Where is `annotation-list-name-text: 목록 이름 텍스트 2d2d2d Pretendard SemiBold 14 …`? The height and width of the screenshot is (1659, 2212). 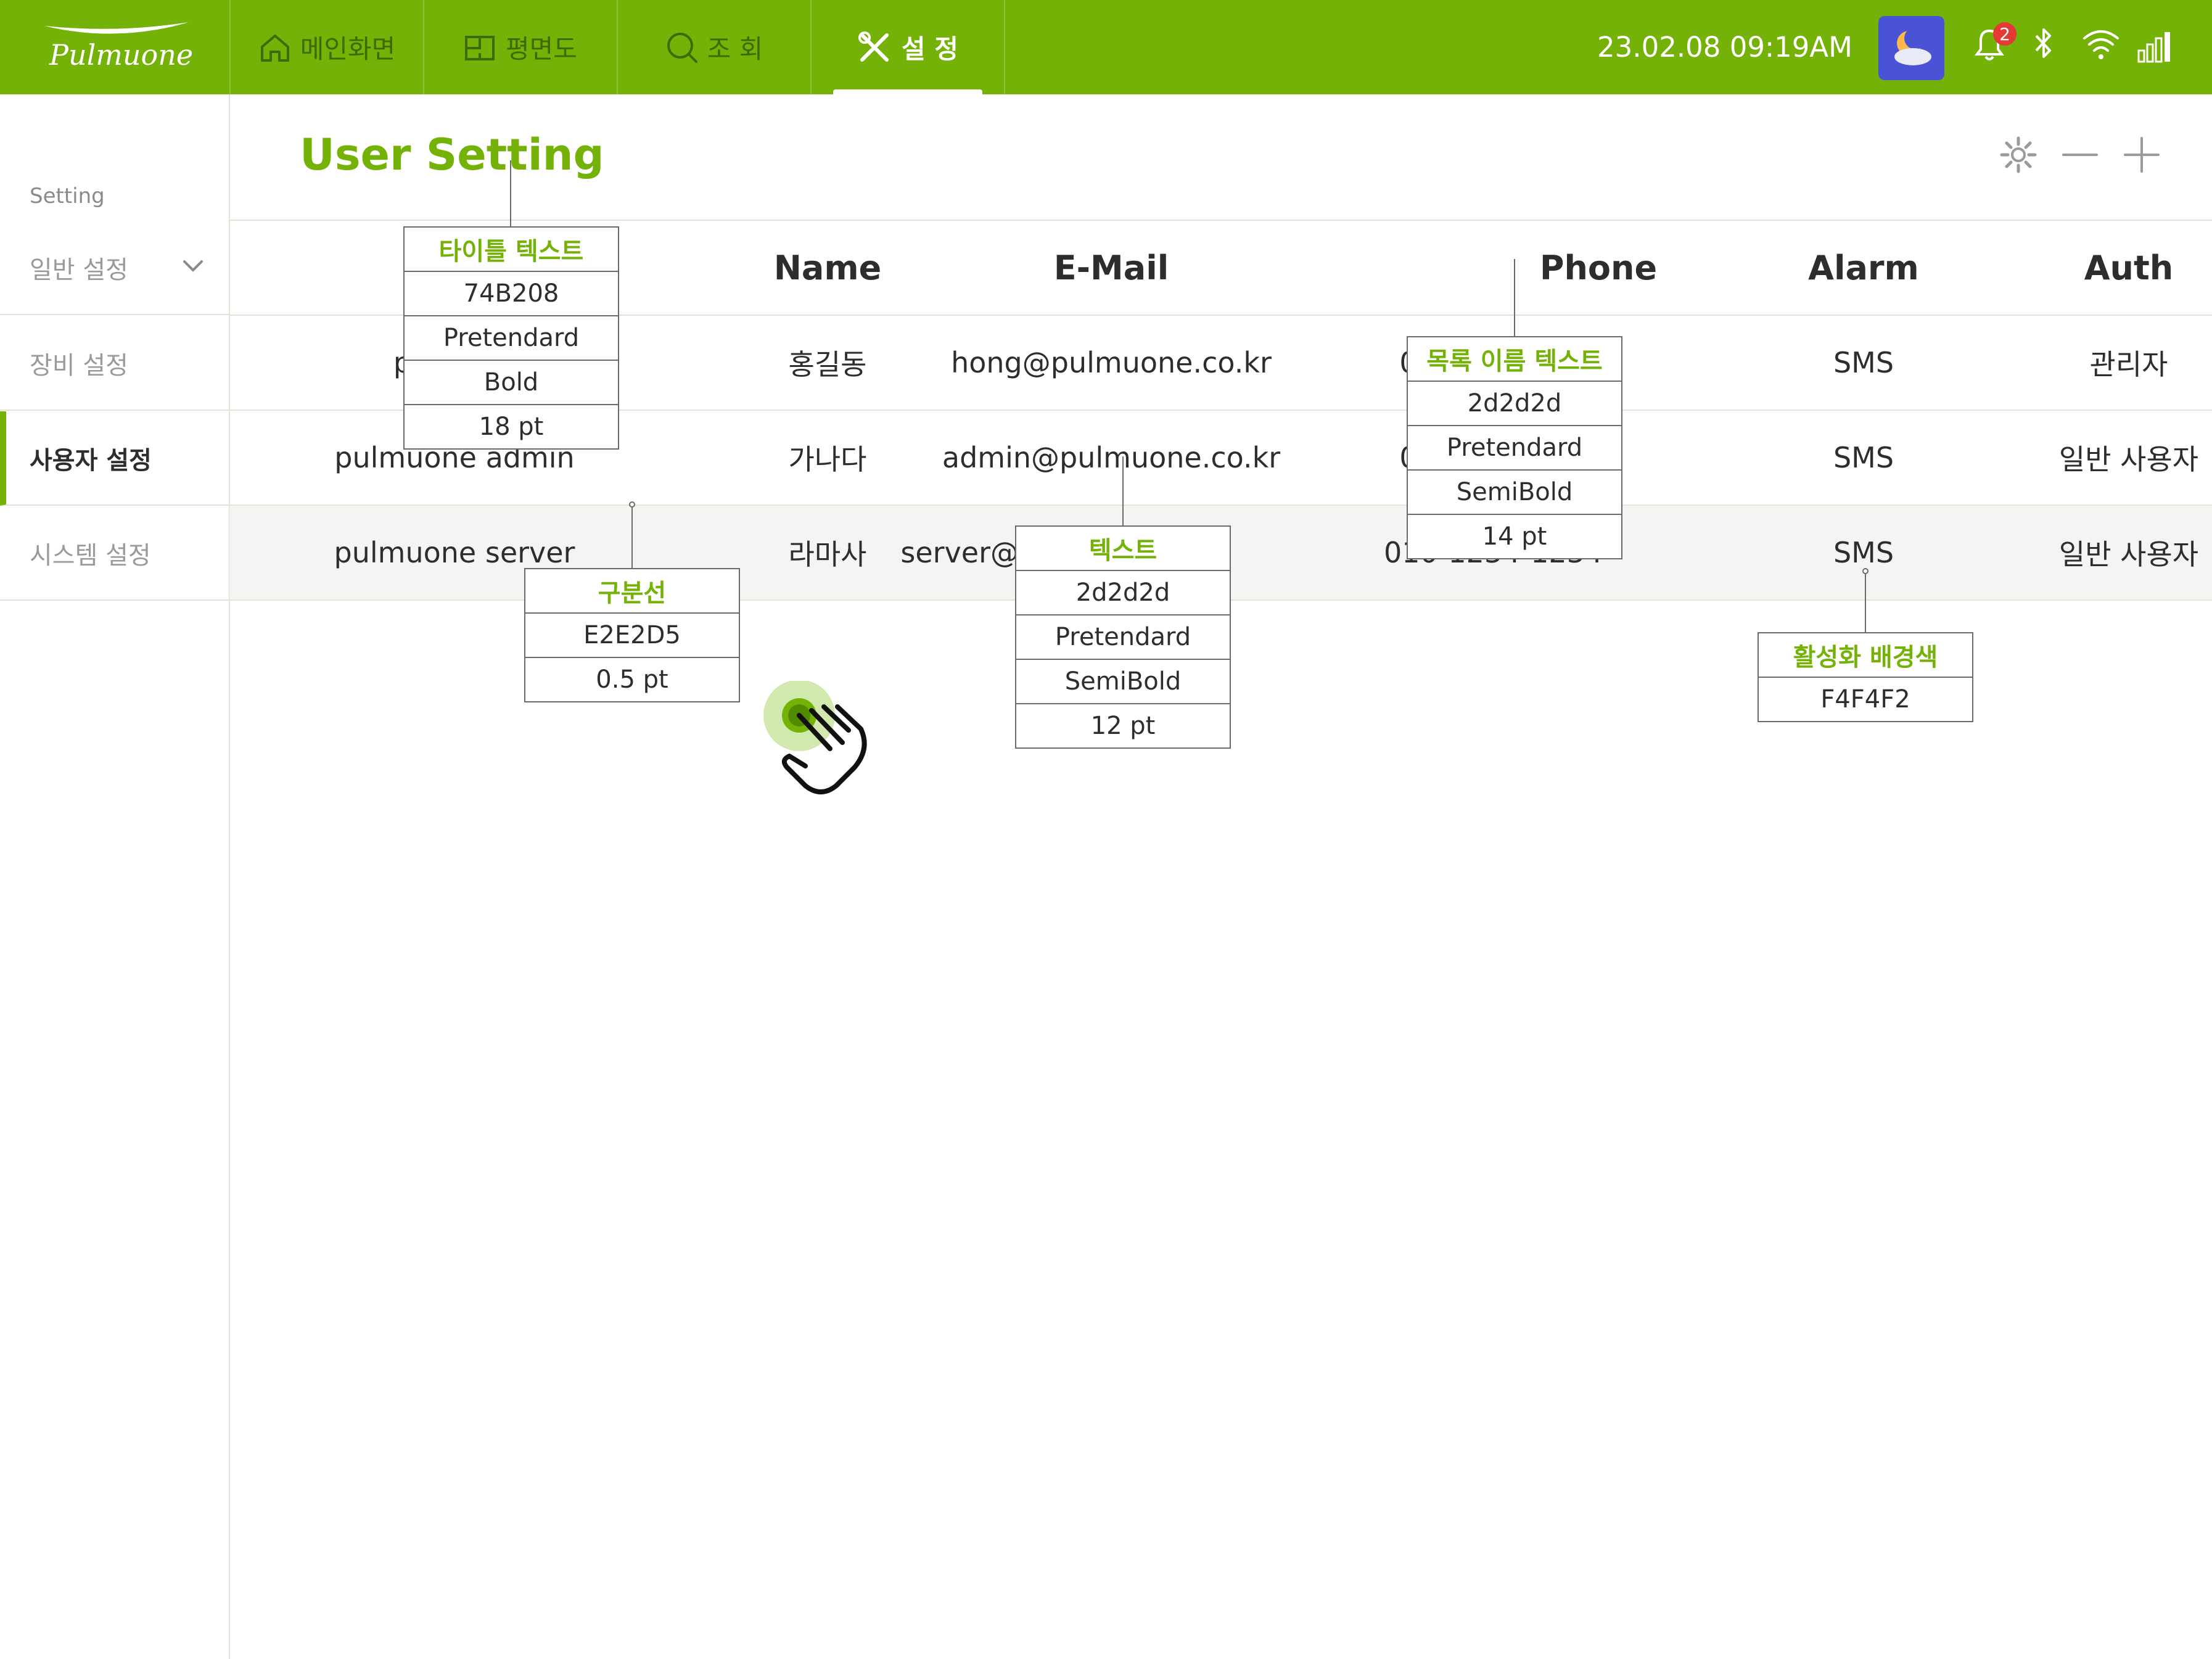 annotation-list-name-text: 목록 이름 텍스트 2d2d2d Pretendard SemiBold 14 … is located at coordinates (1514, 447).